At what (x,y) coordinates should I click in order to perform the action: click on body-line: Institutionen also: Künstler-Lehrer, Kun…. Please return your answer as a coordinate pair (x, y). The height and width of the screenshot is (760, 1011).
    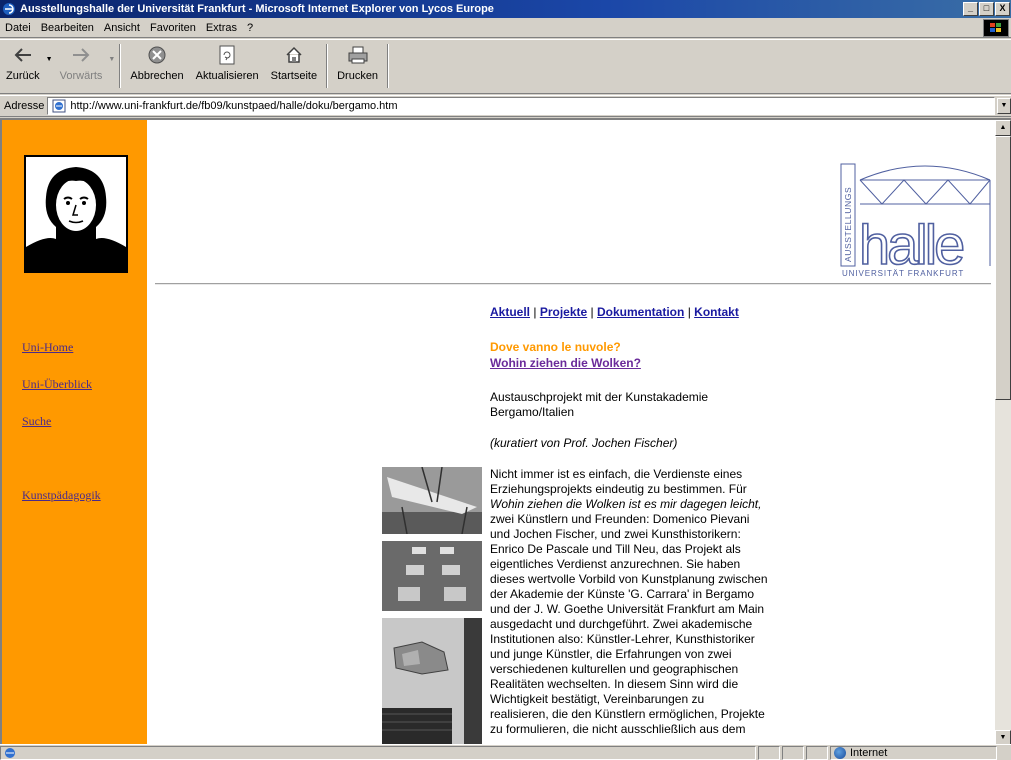
    Looking at the image, I should click on (622, 639).